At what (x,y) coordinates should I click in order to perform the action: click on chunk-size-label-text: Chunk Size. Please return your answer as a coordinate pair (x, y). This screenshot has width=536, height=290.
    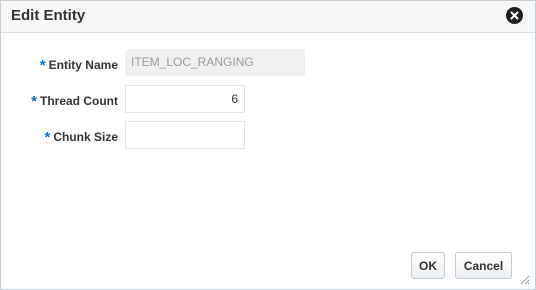
    Looking at the image, I should click on (85, 137).